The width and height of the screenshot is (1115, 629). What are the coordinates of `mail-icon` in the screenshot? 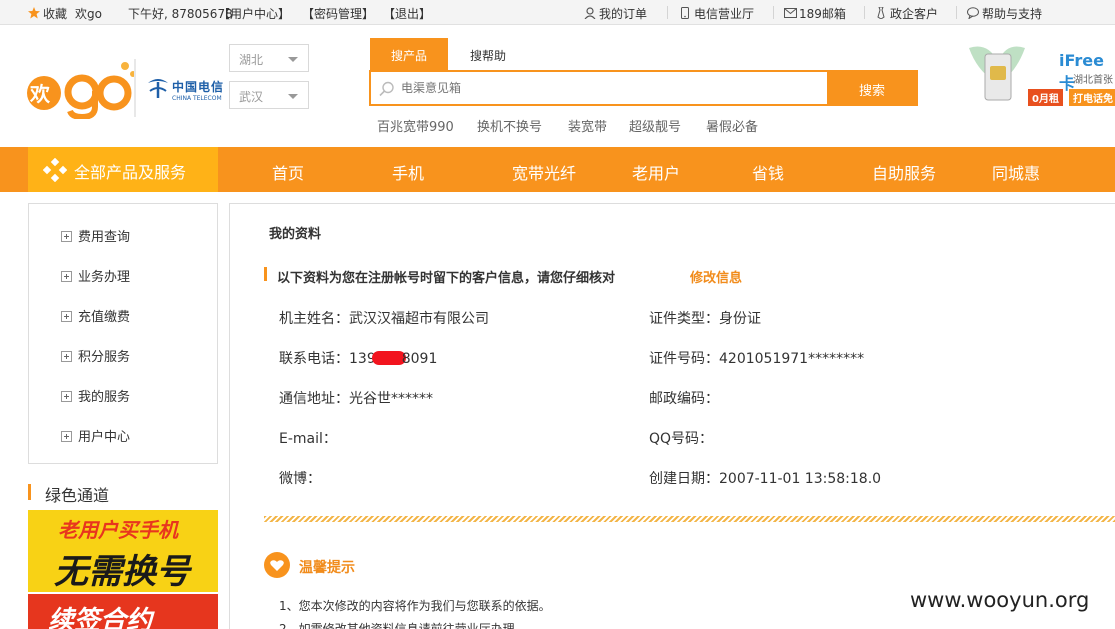 It's located at (790, 13).